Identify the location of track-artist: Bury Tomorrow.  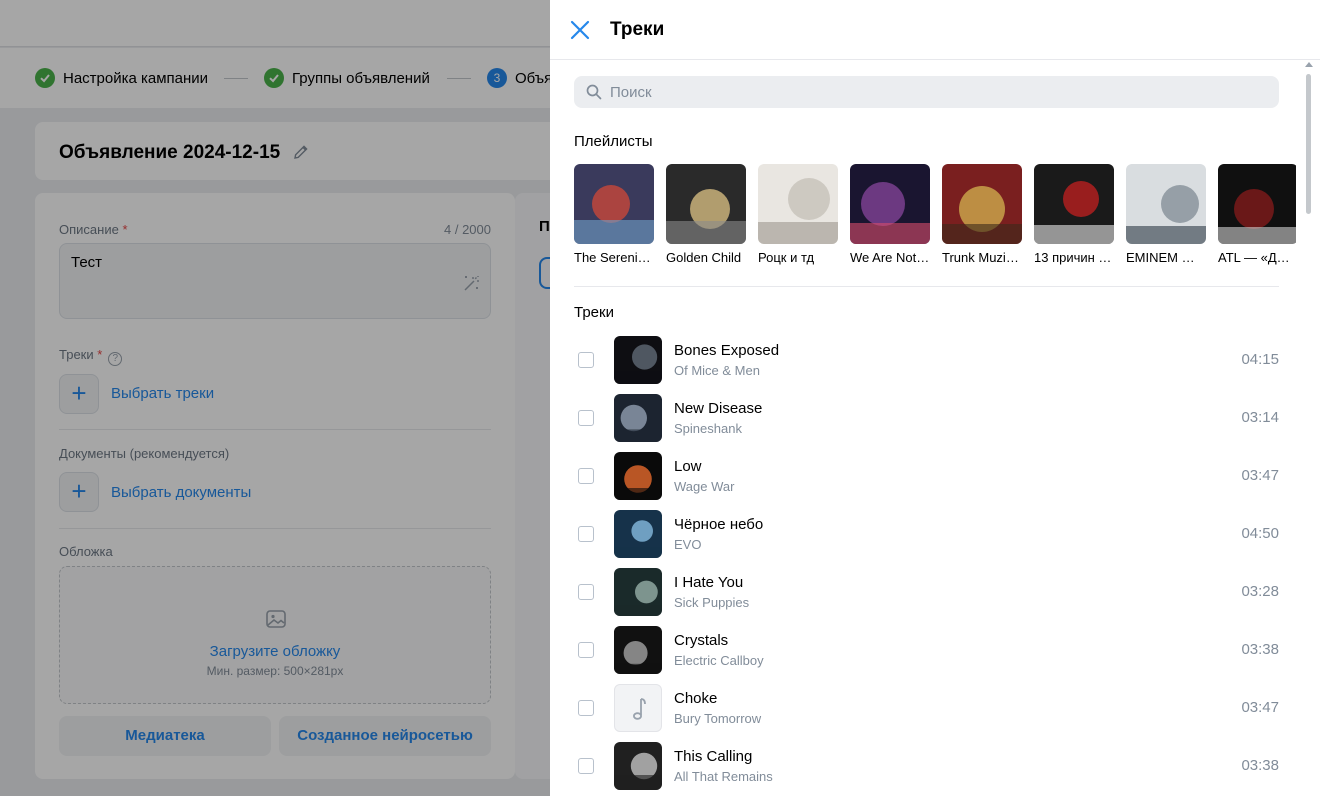
(717, 718).